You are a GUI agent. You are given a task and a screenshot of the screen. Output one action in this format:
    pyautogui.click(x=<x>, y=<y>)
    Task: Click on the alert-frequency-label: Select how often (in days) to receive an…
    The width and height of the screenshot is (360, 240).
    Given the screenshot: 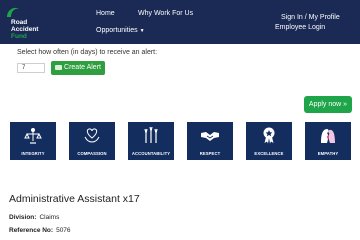 What is the action you would take?
    pyautogui.click(x=87, y=52)
    